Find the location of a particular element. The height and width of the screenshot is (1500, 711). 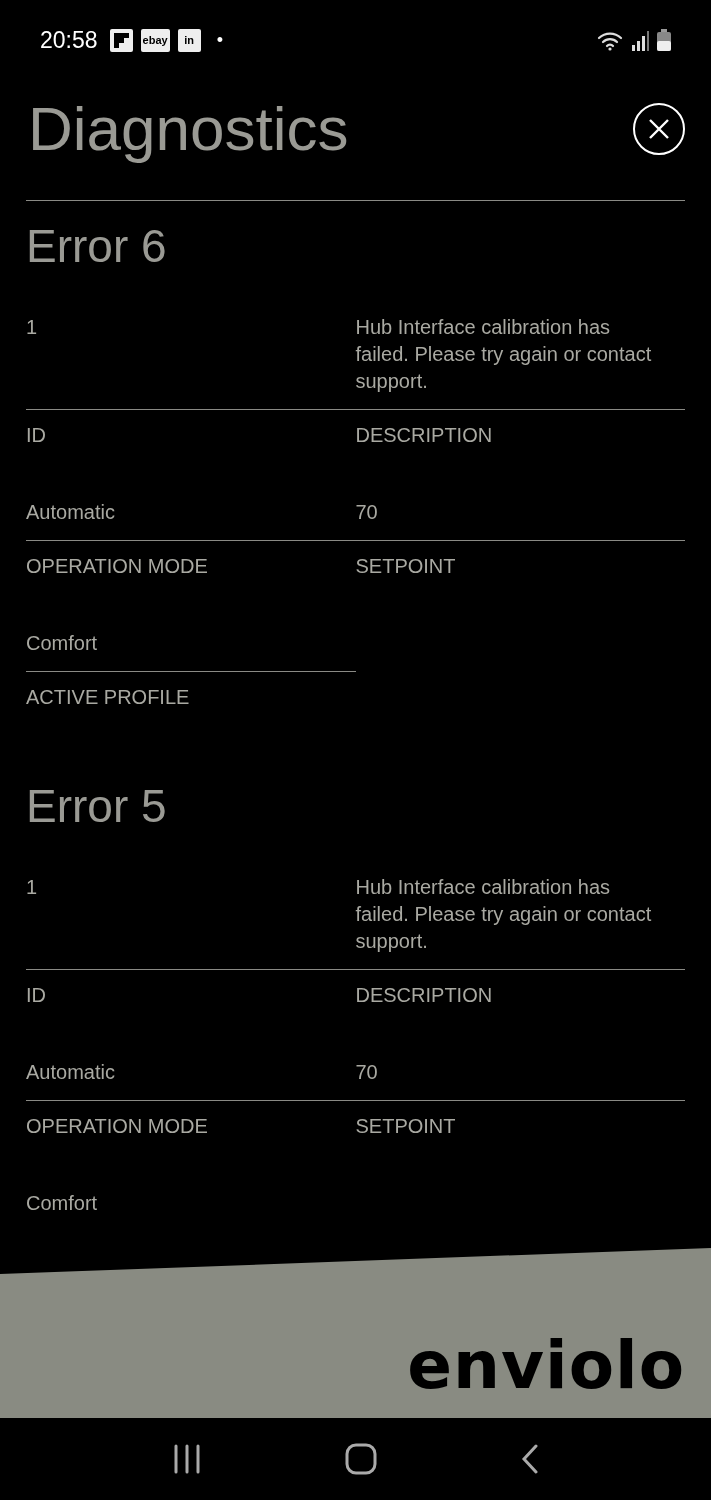

page-title: Diagnostics is located at coordinates (188, 129).